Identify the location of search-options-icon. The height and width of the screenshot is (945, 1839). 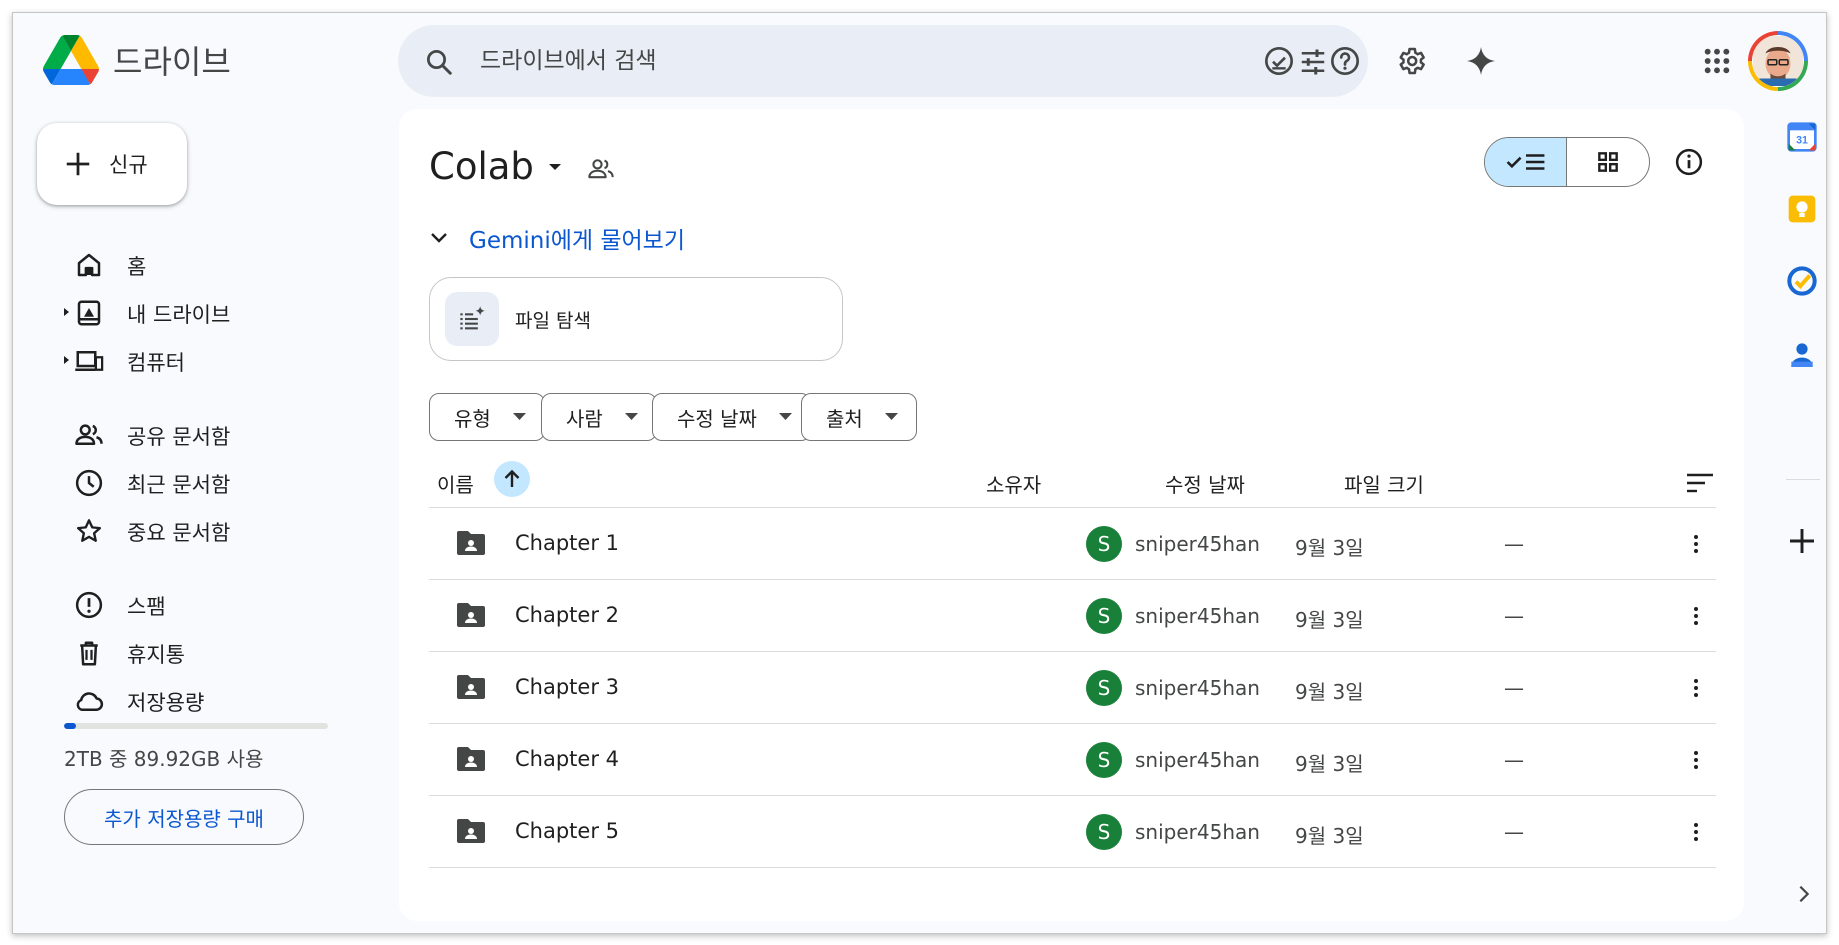
(1313, 62).